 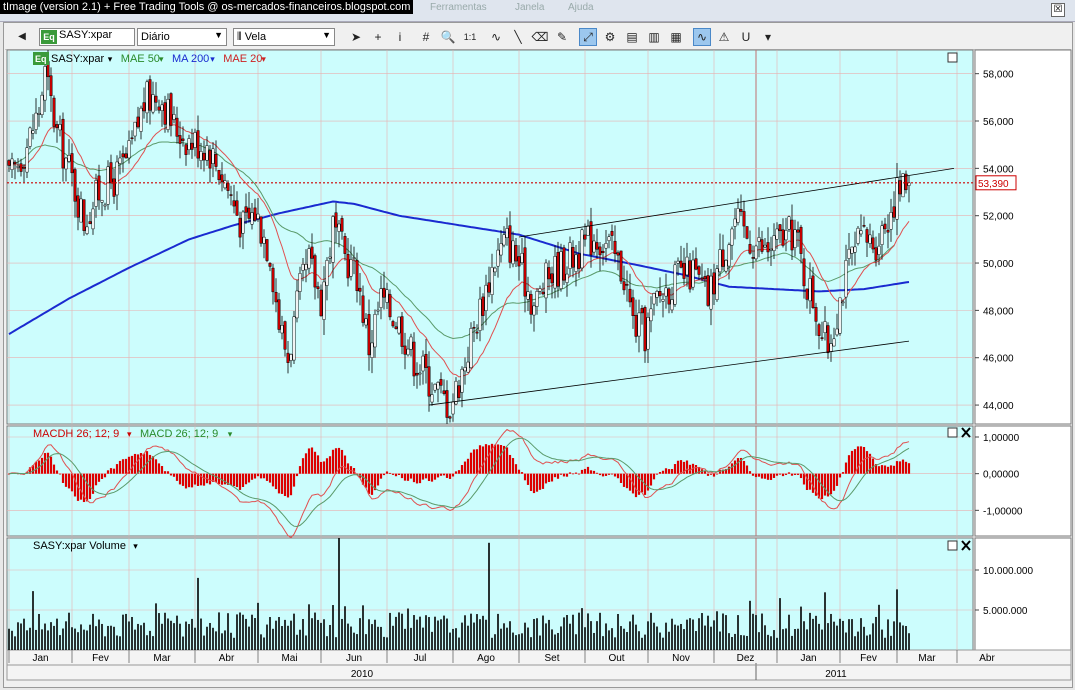 I want to click on macd-legend-item: MACD 26; 12; 9, so click(x=179, y=434).